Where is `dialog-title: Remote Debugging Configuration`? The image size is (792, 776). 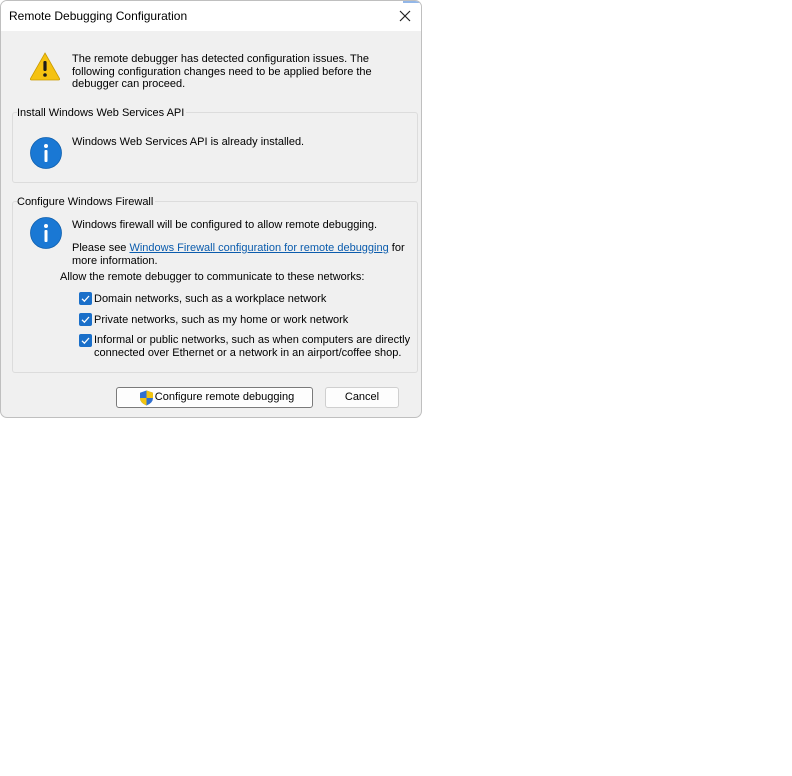 dialog-title: Remote Debugging Configuration is located at coordinates (98, 16).